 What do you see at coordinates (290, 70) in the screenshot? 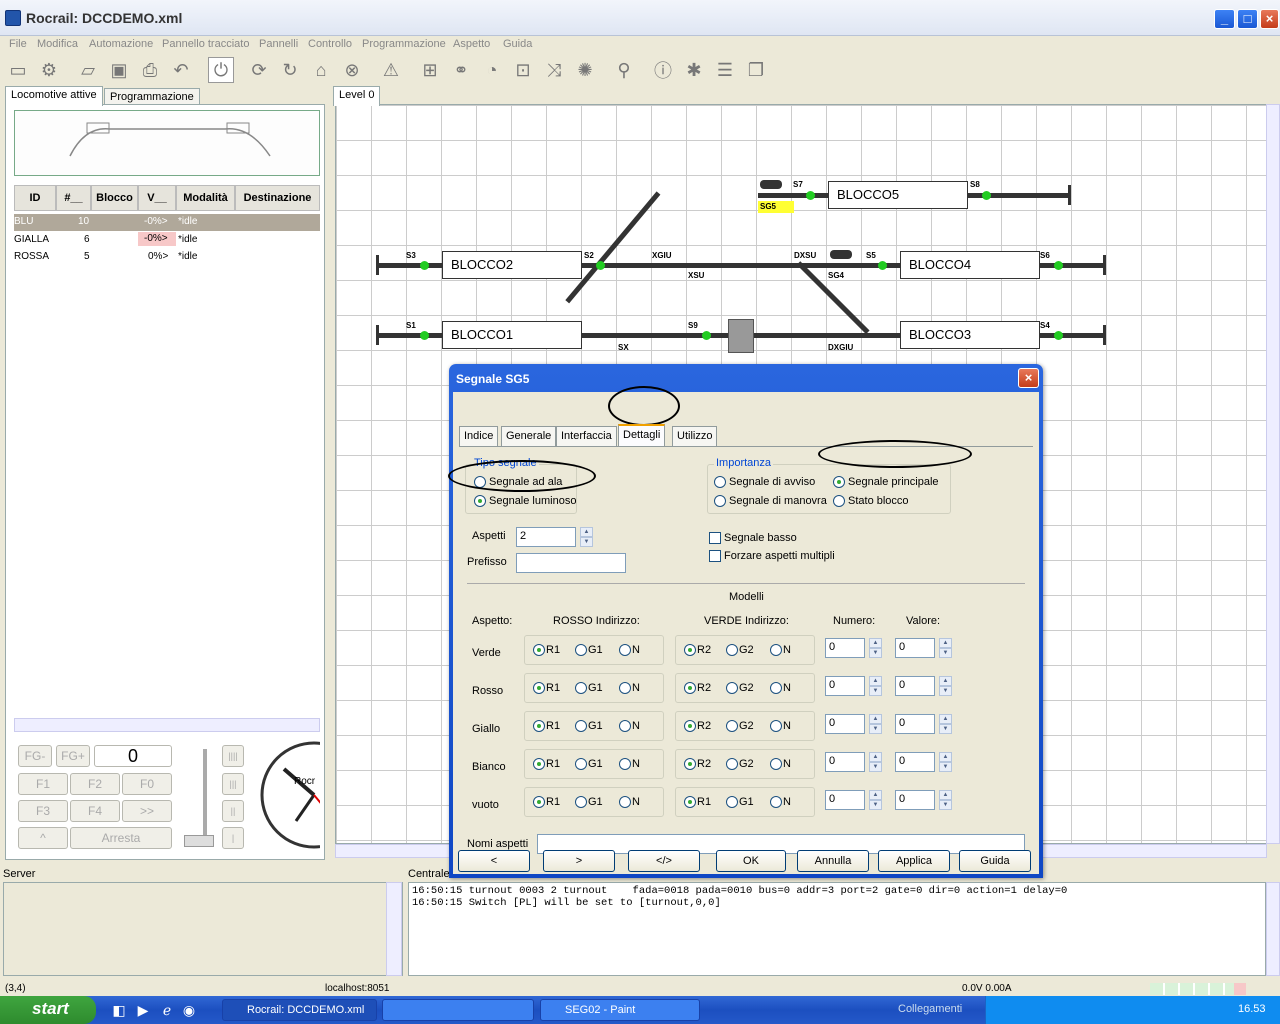
I see `rotate-icon: ↻` at bounding box center [290, 70].